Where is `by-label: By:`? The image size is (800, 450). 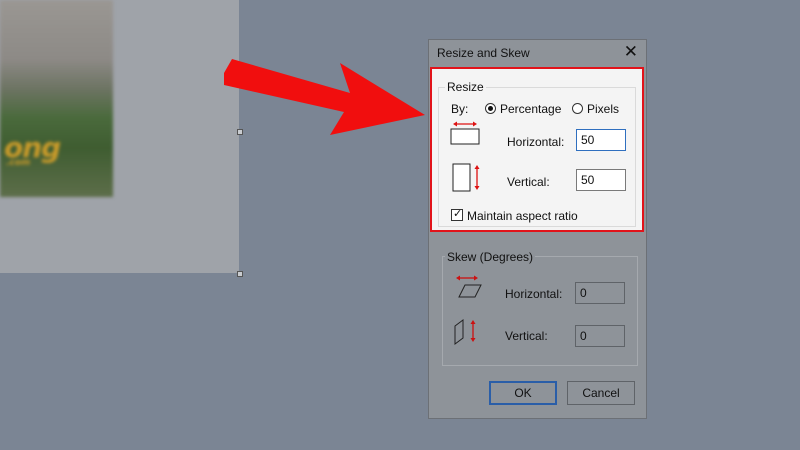 by-label: By: is located at coordinates (460, 109).